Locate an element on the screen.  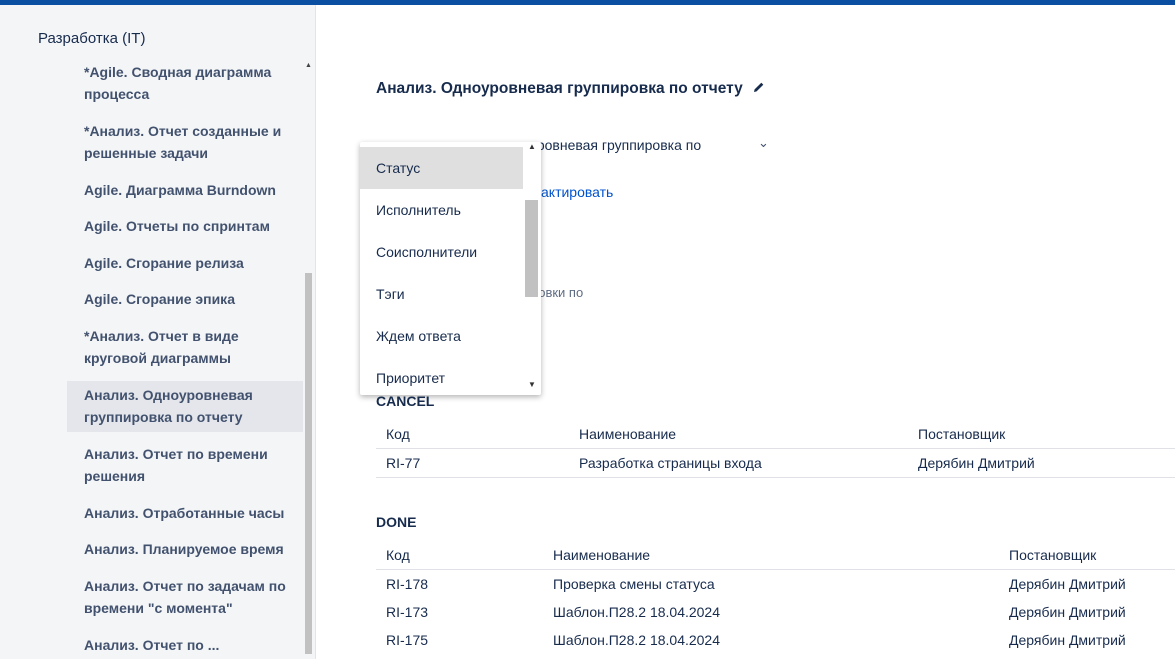
edit-link: актировать is located at coordinates (577, 192).